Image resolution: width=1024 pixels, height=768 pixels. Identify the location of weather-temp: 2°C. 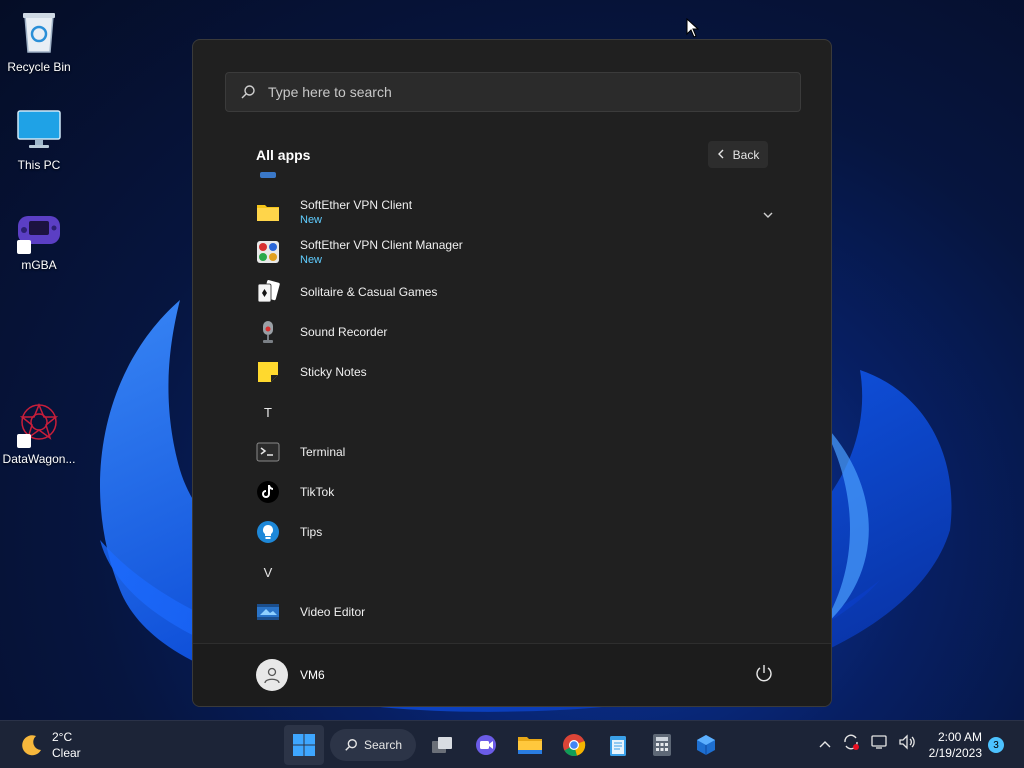
(62, 737).